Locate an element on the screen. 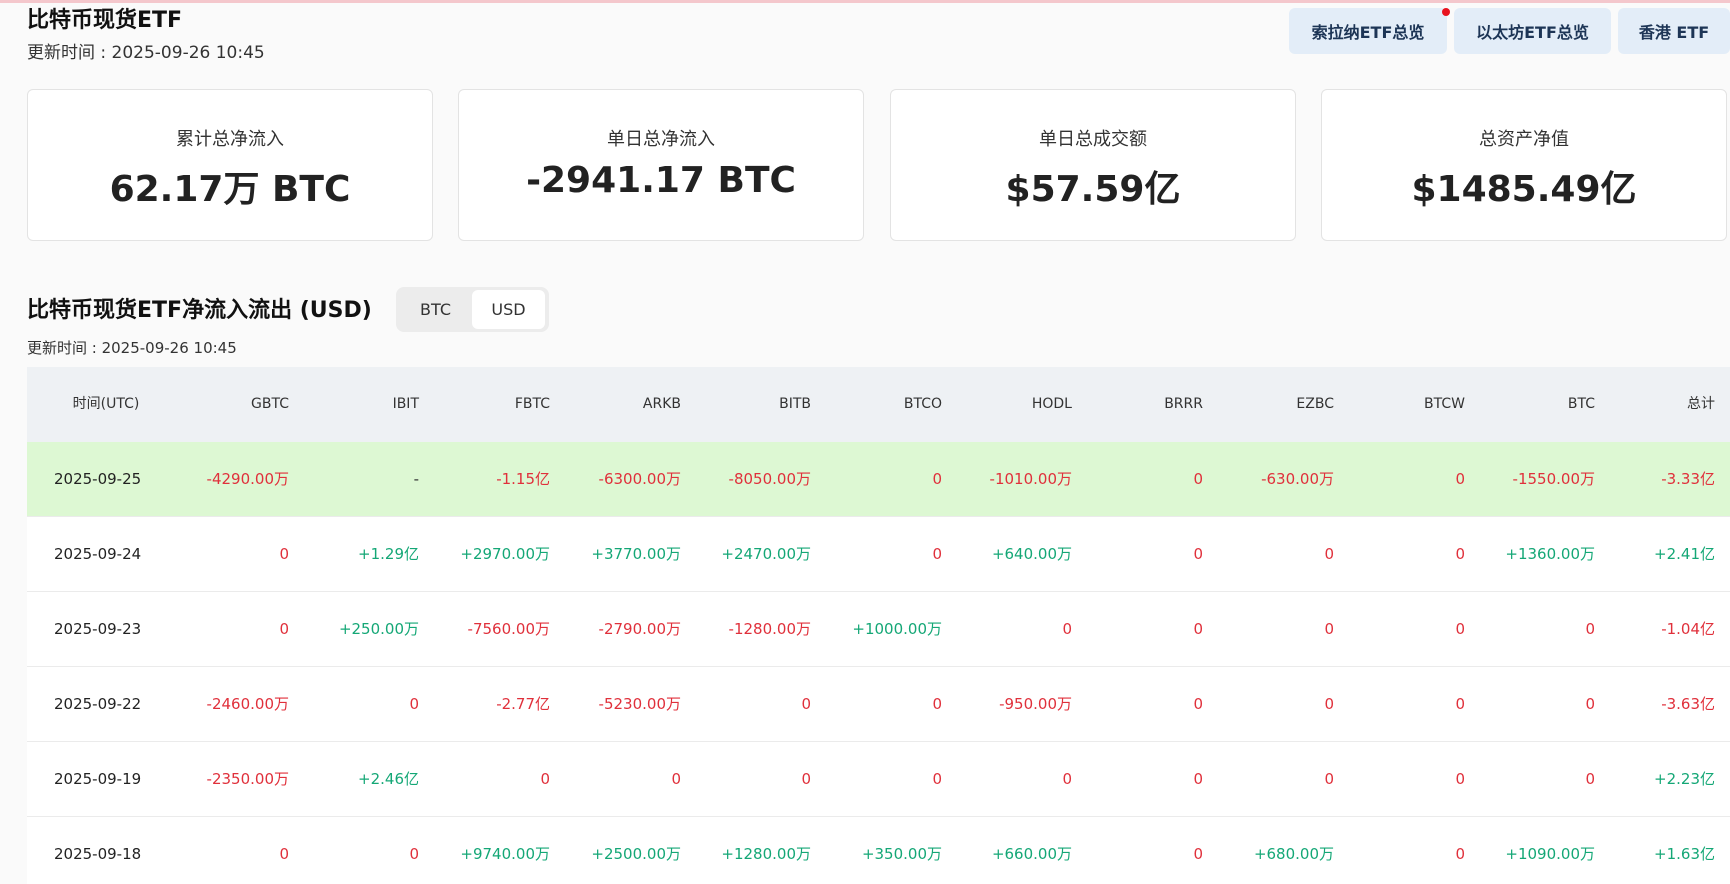 Image resolution: width=1730 pixels, height=884 pixels. flow-cell: +350.00万 is located at coordinates (901, 854).